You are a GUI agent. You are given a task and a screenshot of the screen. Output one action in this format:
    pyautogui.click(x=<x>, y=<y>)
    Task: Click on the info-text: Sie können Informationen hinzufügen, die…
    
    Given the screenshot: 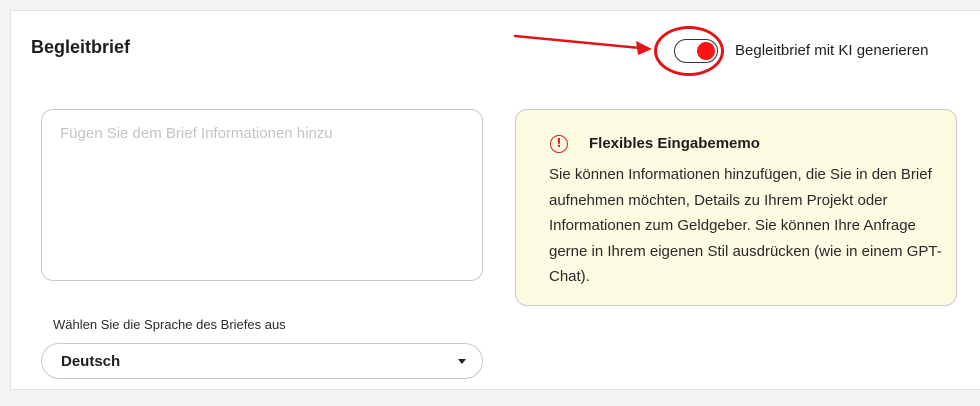 What is the action you would take?
    pyautogui.click(x=745, y=225)
    